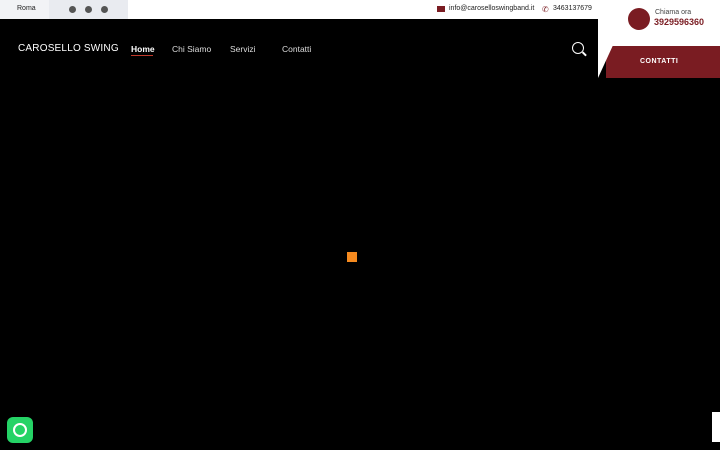  Describe the element at coordinates (639, 19) in the screenshot. I see `call-icon` at that location.